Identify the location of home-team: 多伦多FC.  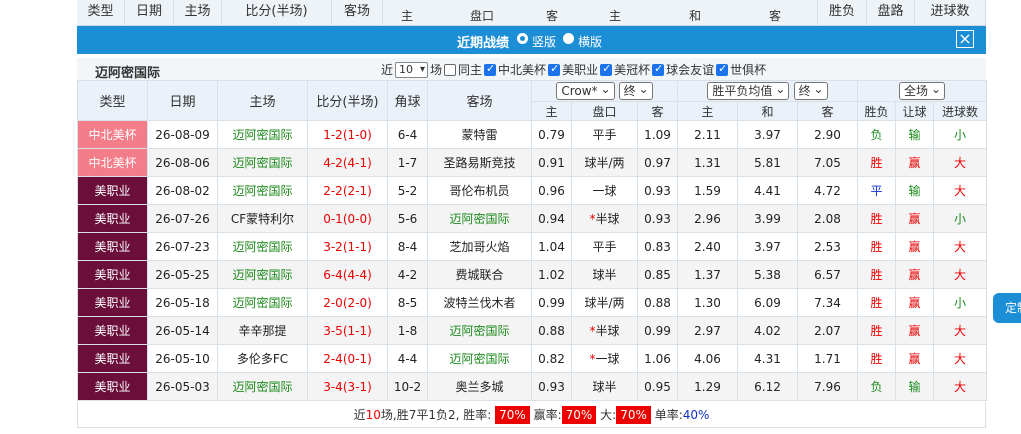
(262, 358).